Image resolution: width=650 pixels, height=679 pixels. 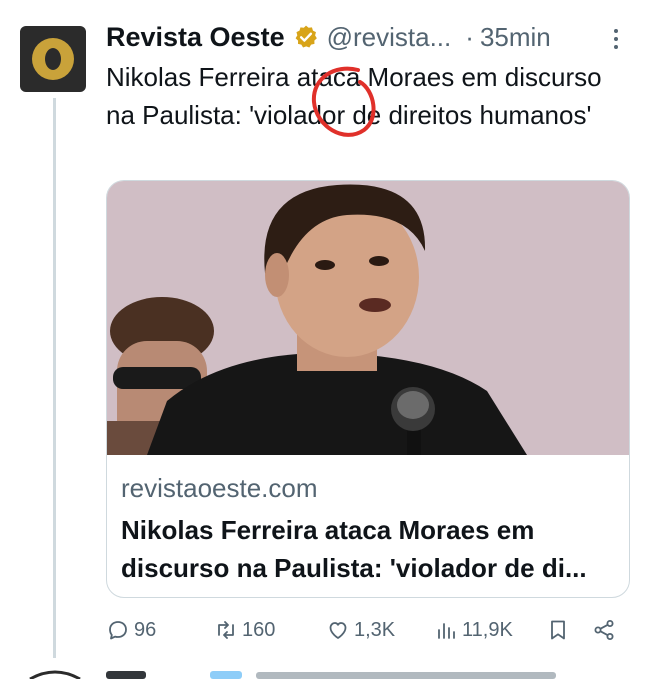 I want to click on thread-connector-line, so click(x=54, y=378).